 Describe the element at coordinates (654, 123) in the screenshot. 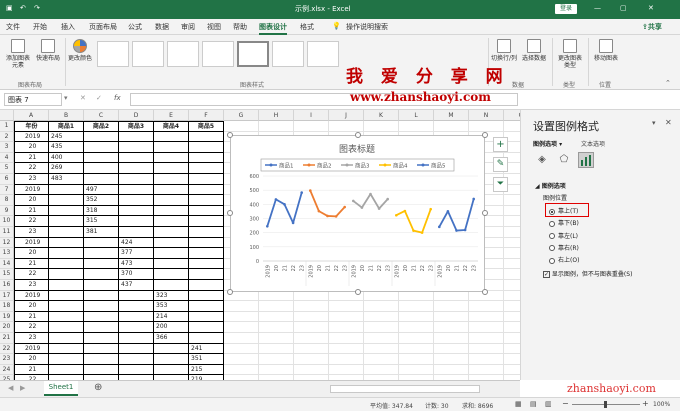

I see `pane-dropdown-icon: ▾` at that location.